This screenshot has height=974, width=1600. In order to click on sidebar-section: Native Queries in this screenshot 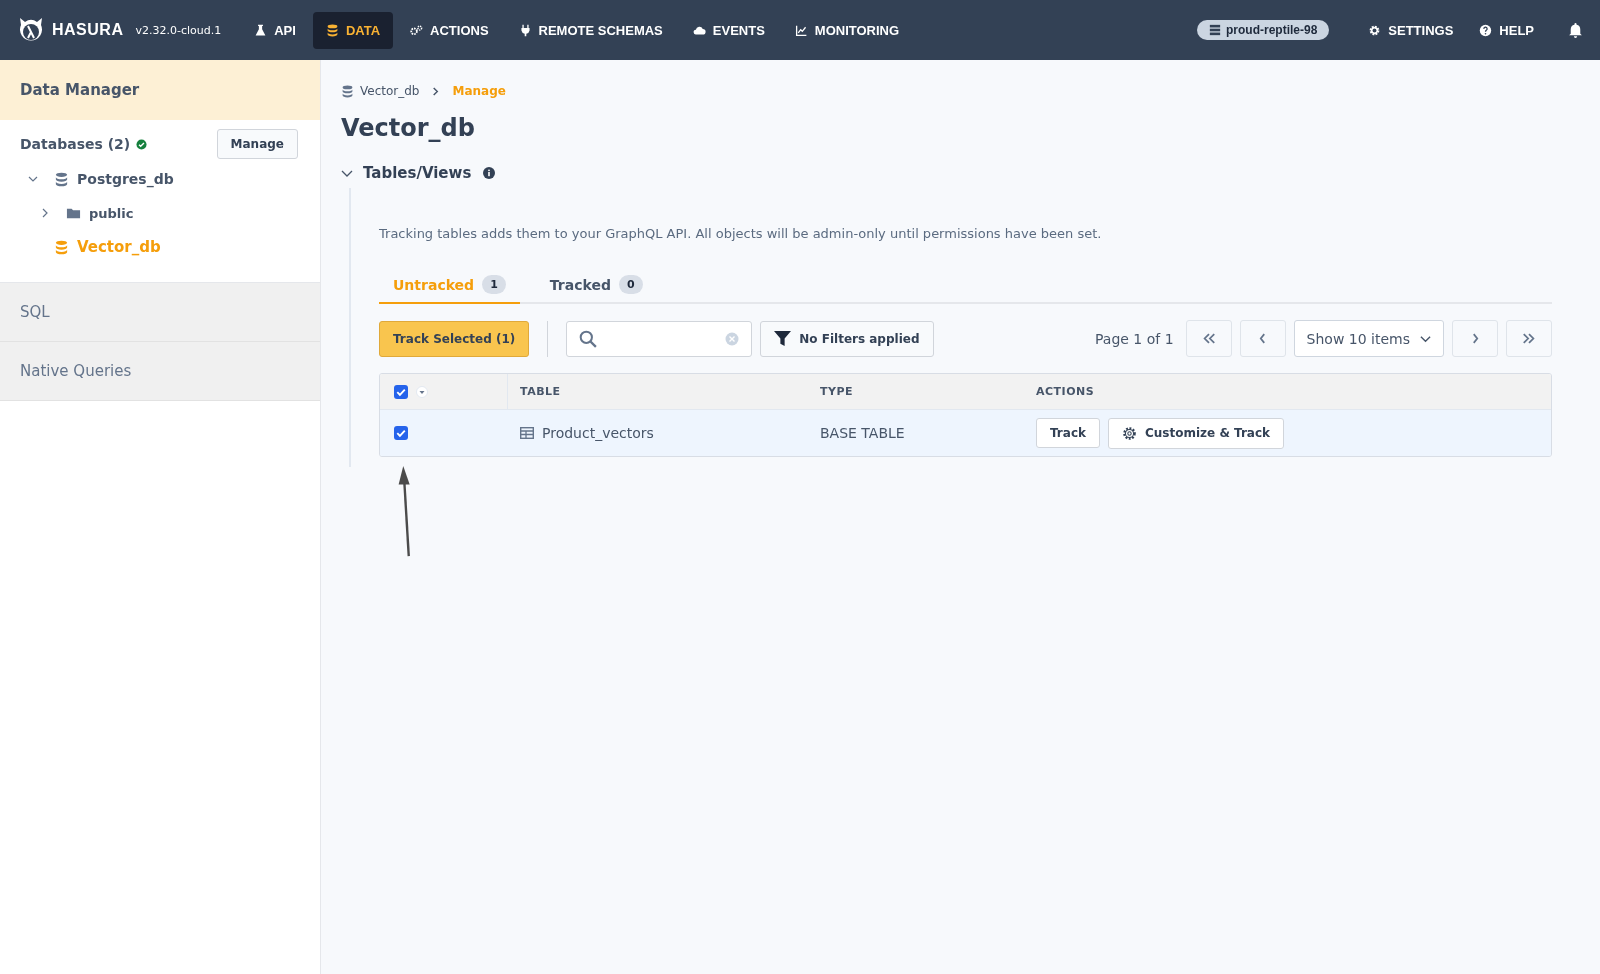, I will do `click(160, 371)`.